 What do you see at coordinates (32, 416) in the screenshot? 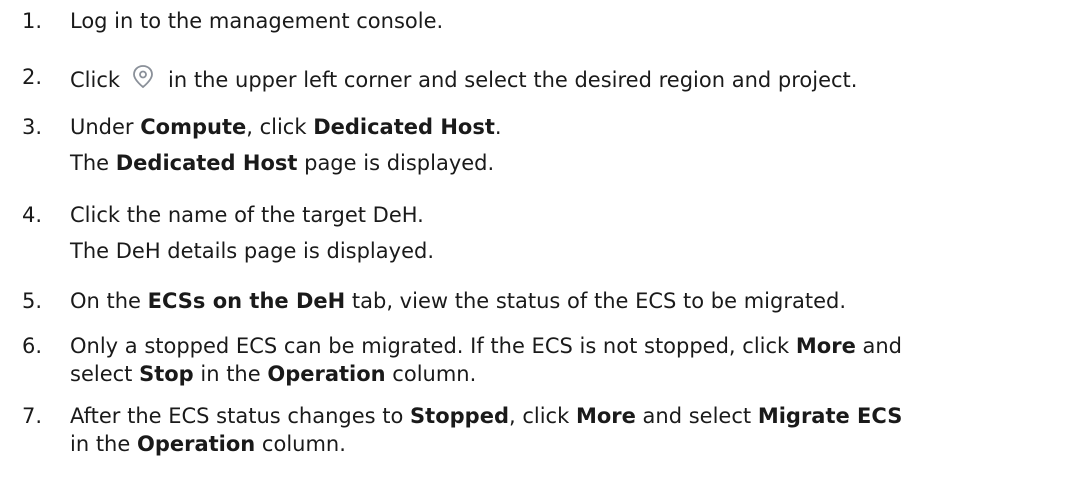
I see `step-number: 7.` at bounding box center [32, 416].